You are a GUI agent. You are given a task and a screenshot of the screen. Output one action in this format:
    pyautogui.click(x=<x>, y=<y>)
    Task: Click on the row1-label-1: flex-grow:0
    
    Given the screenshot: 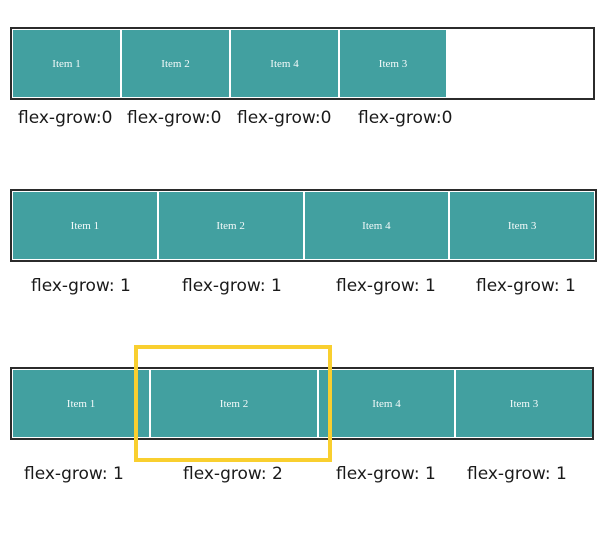 What is the action you would take?
    pyautogui.click(x=65, y=118)
    